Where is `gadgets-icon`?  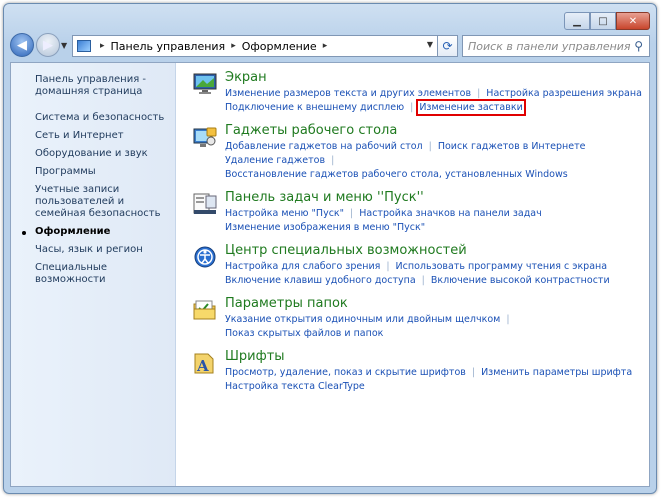 gadgets-icon is located at coordinates (205, 137).